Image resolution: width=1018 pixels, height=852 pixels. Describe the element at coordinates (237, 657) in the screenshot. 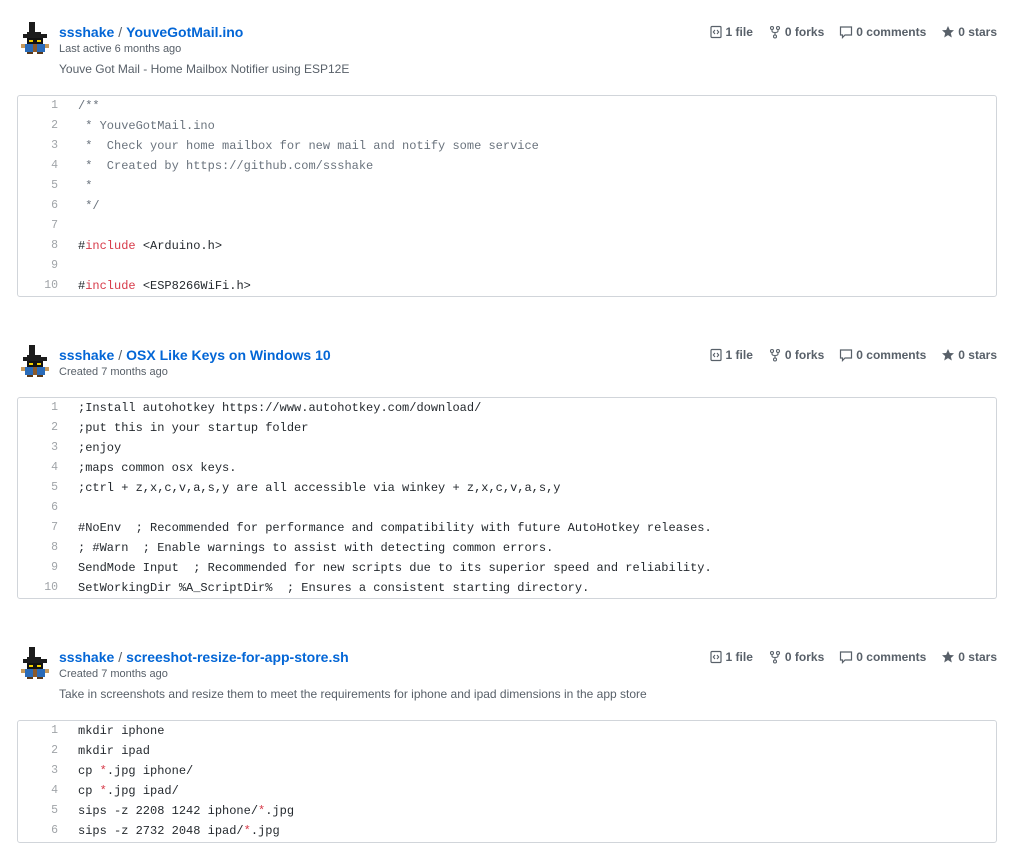

I see `gist-name-link: screeshot-resize-for-app-store.sh` at that location.